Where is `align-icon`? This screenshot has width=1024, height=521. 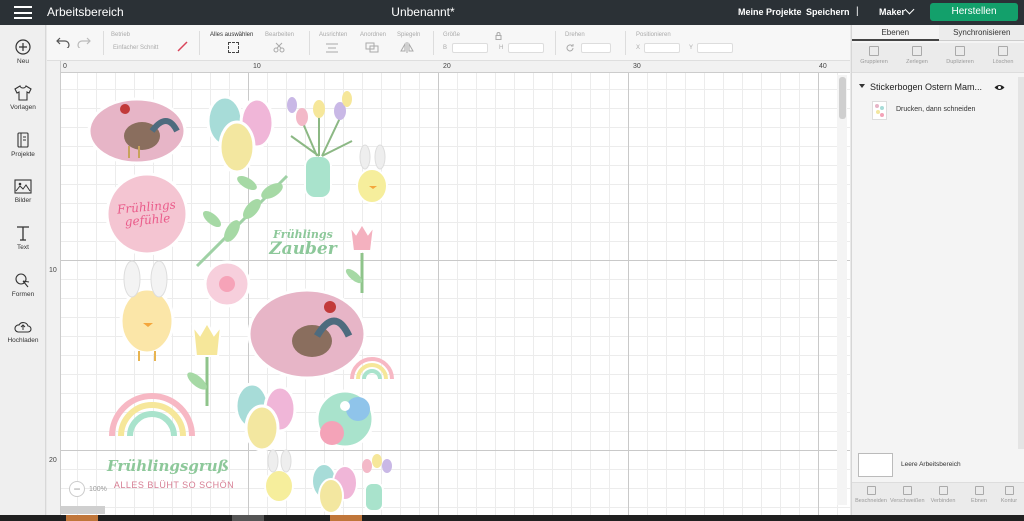 align-icon is located at coordinates (332, 47).